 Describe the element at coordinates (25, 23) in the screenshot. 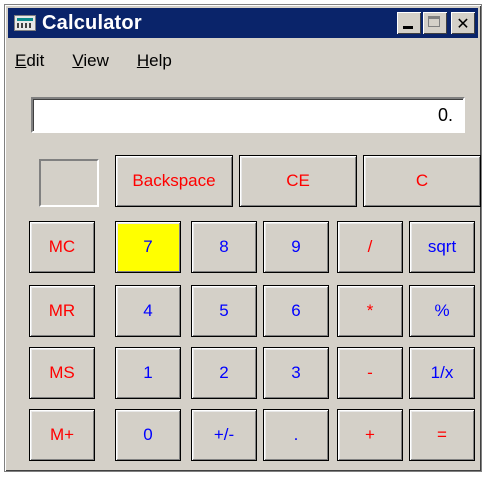

I see `calculator-icon` at that location.